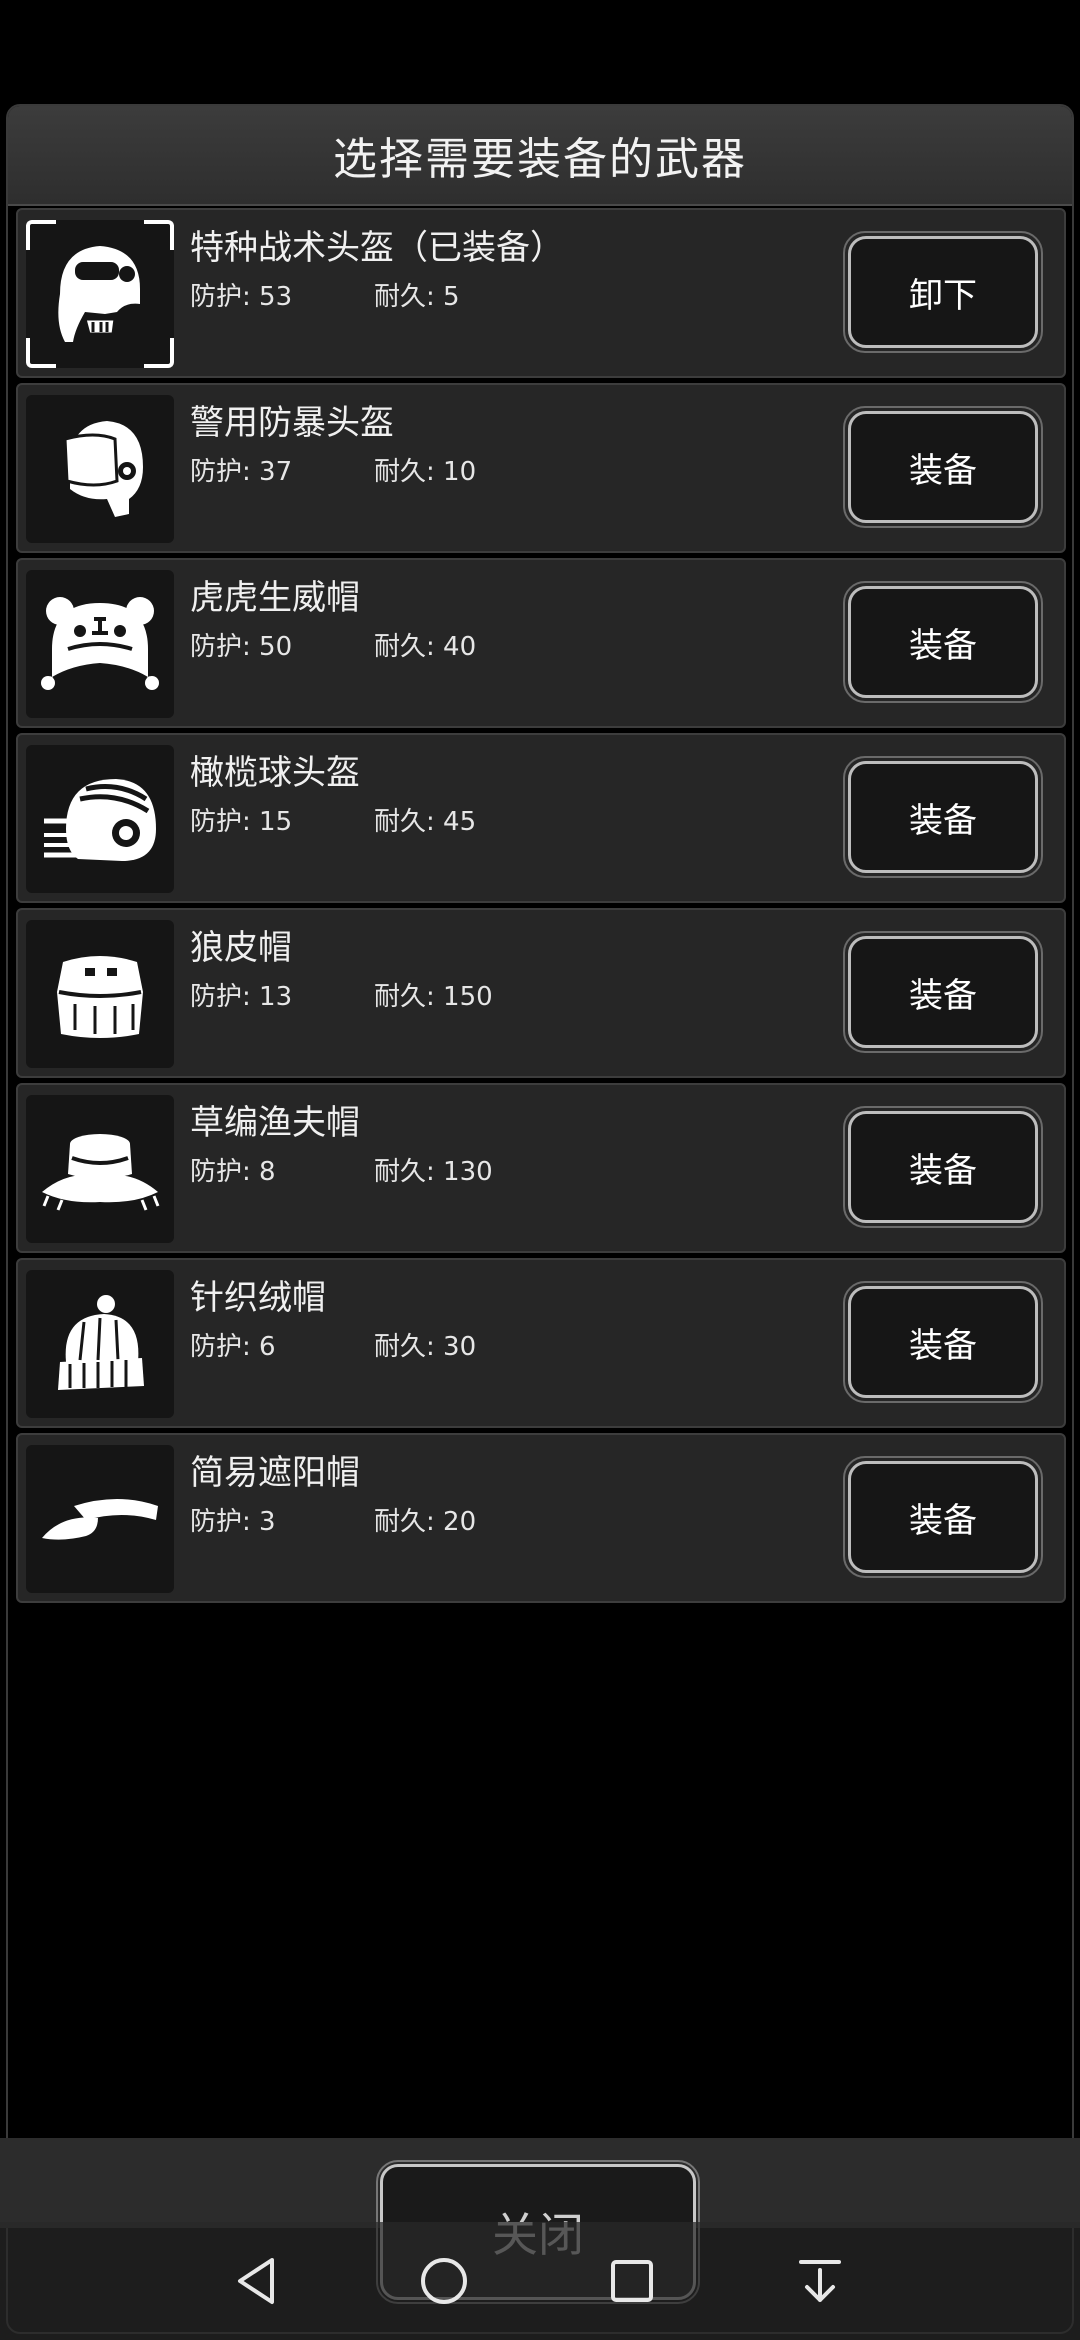  Describe the element at coordinates (241, 997) in the screenshot. I see `item-defense: 防护: 13` at that location.